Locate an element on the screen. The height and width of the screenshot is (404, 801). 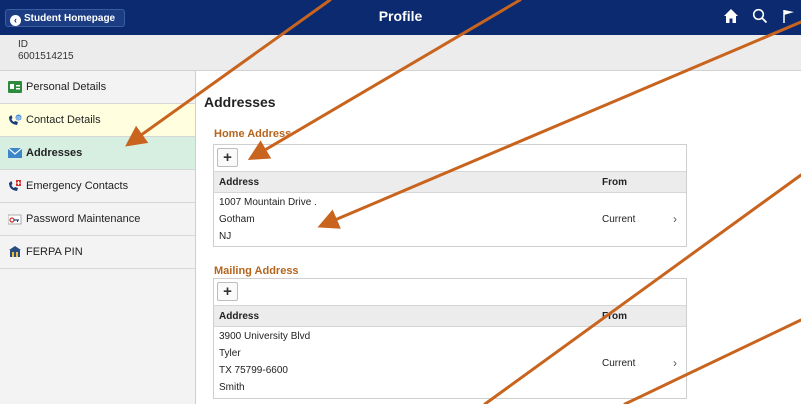
student-id-bar: ID 6001514215 is located at coordinates (400, 53).